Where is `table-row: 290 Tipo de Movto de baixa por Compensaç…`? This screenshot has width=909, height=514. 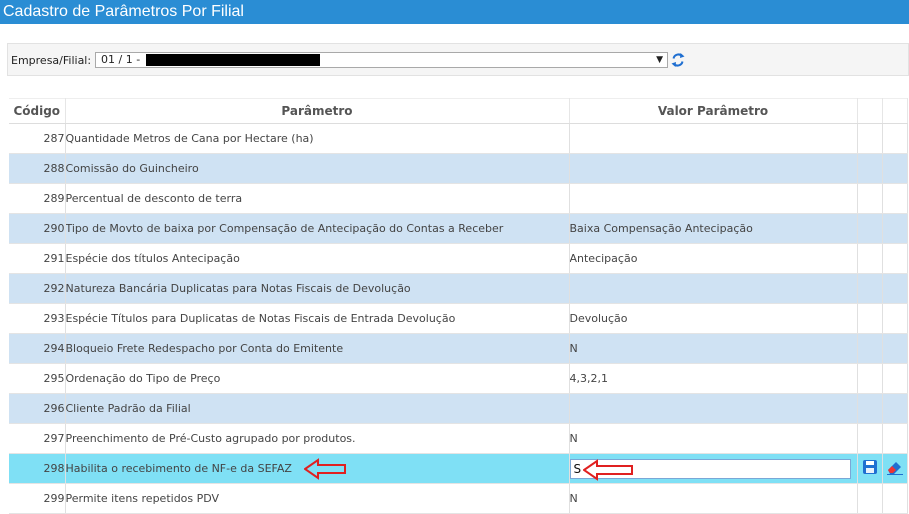
table-row: 290 Tipo de Movto de baixa por Compensaç… is located at coordinates (458, 228).